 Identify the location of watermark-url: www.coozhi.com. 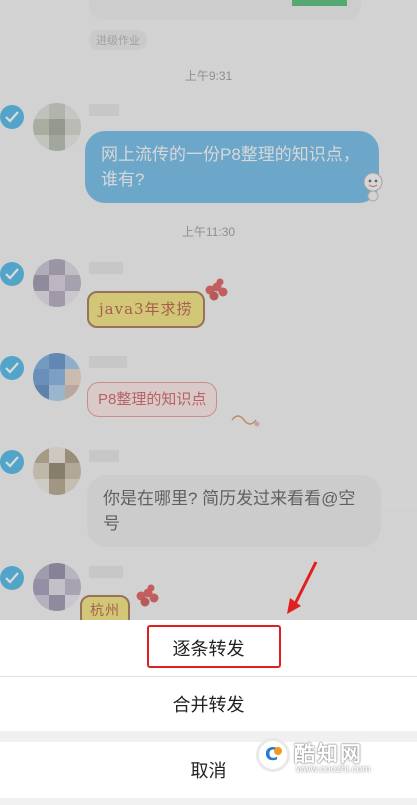
(333, 769).